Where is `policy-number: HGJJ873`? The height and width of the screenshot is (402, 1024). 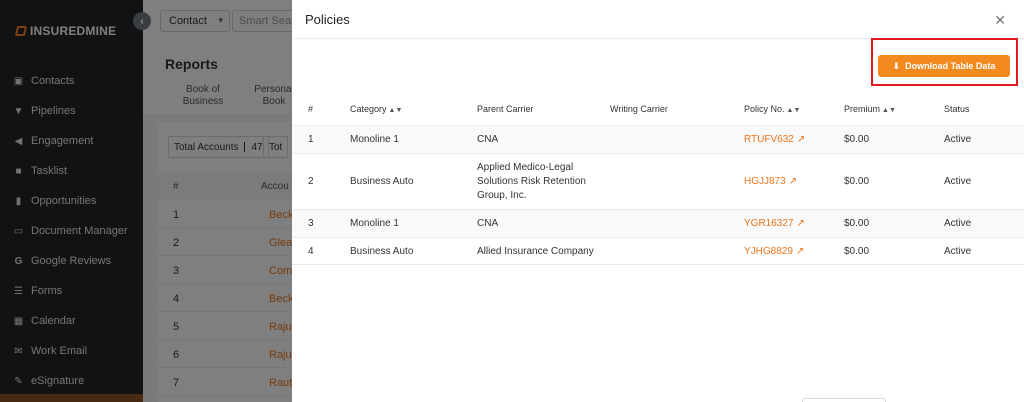 policy-number: HGJJ873 is located at coordinates (765, 181).